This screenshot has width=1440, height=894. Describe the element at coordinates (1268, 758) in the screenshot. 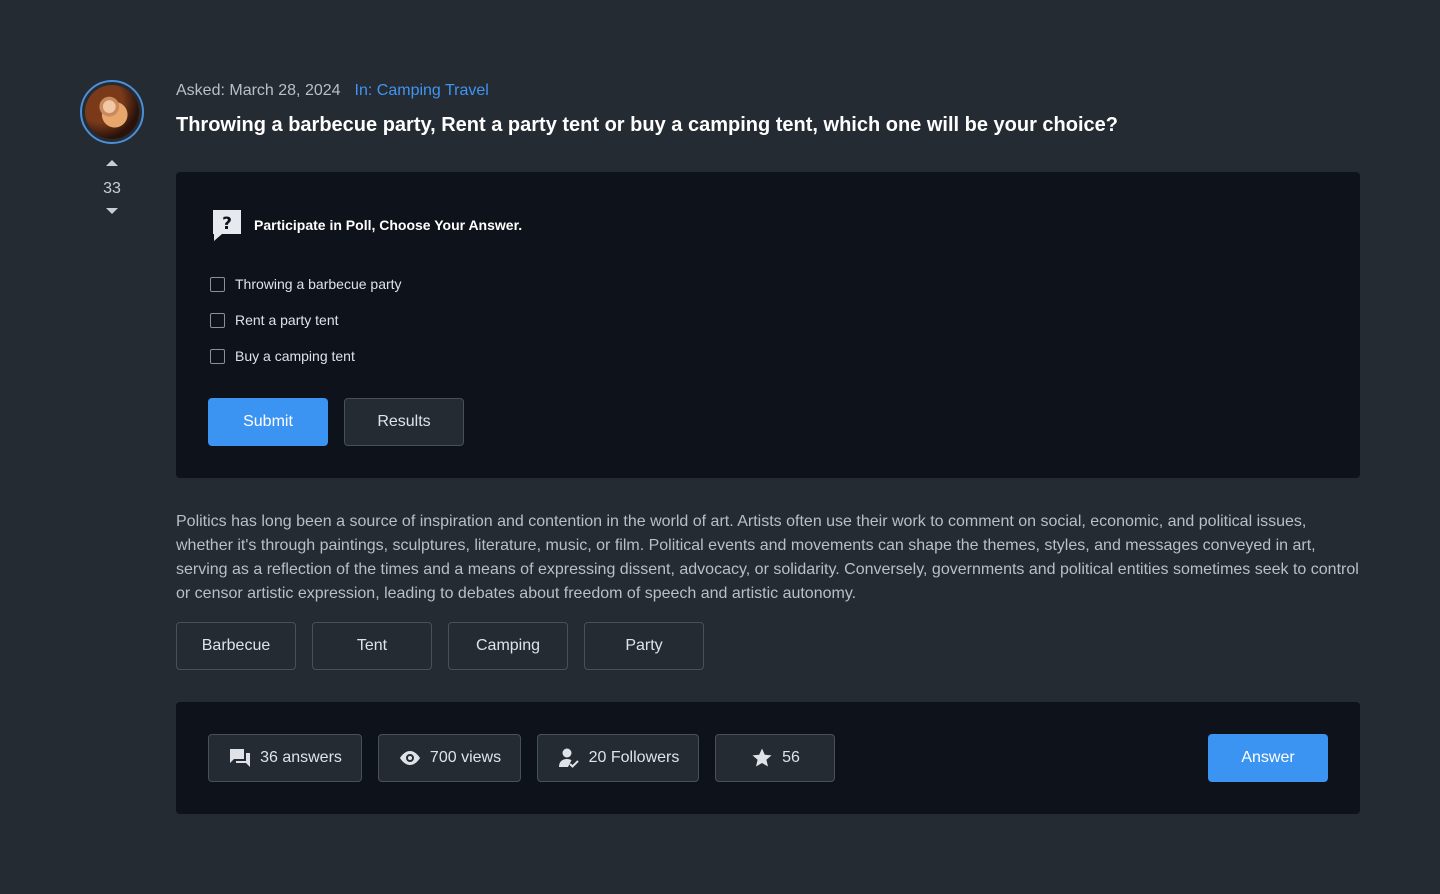

I see `answer-button: Answer` at that location.